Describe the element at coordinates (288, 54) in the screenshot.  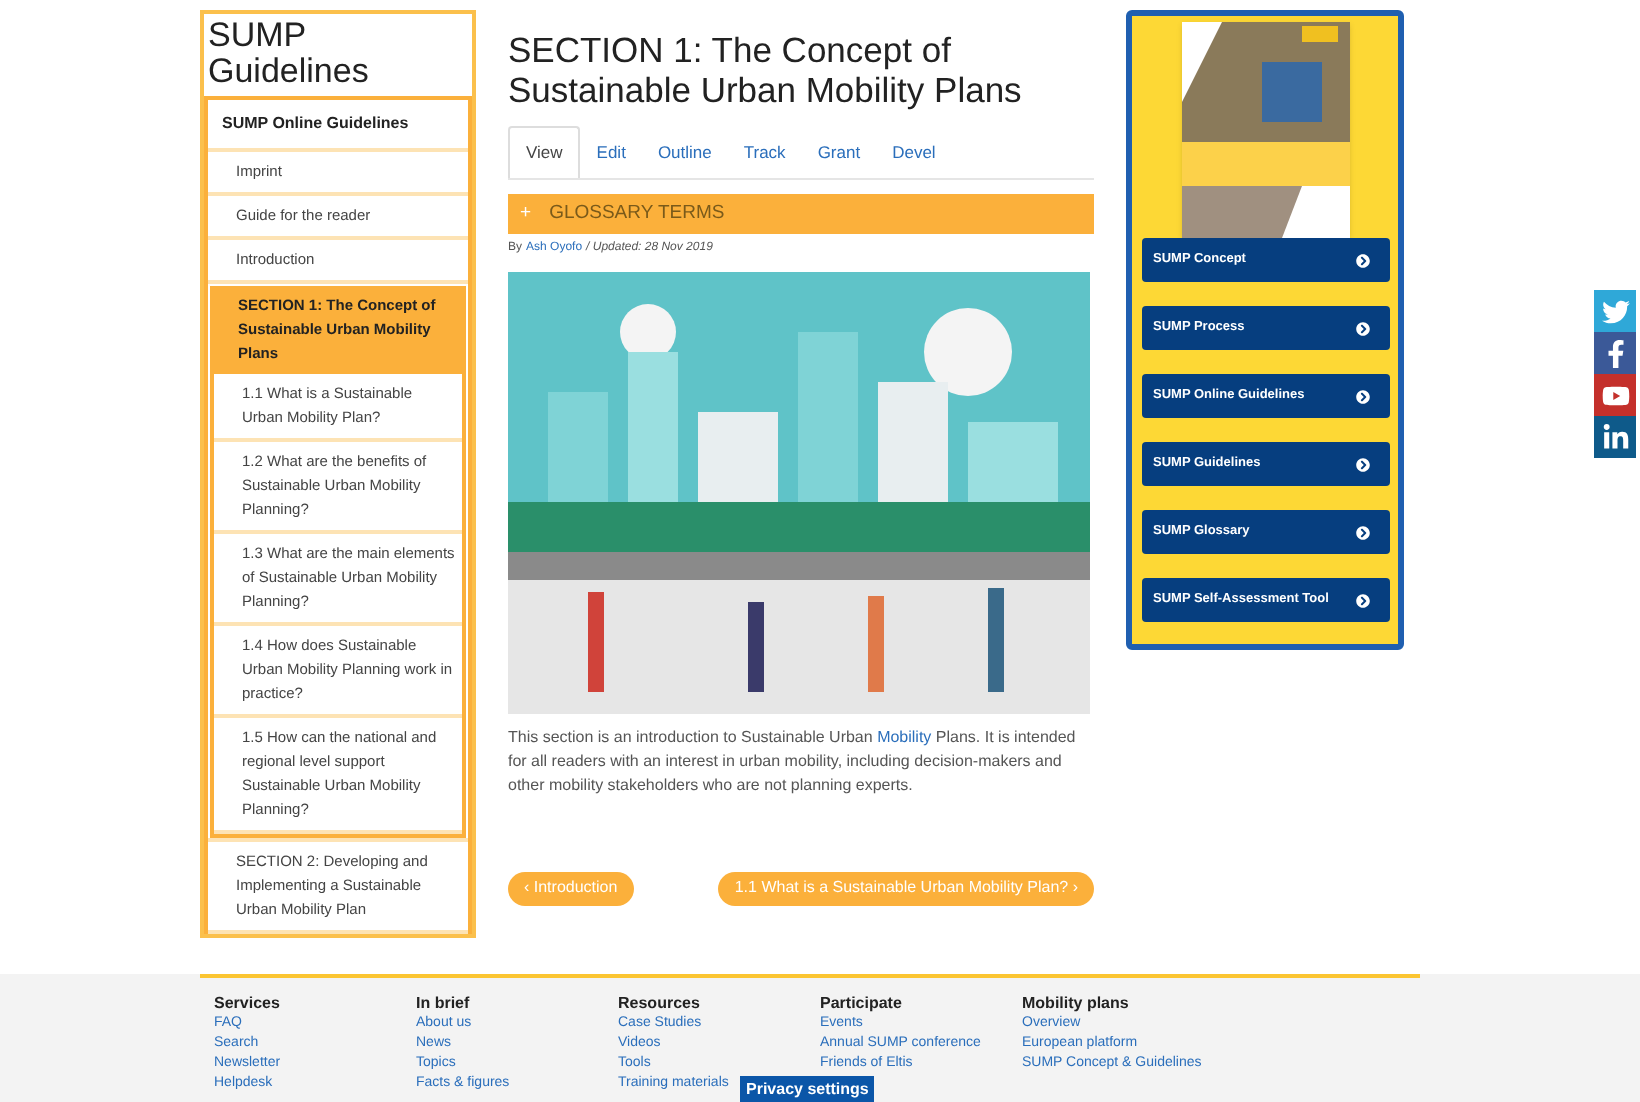
I see `sidebar-title: SUMP Guidelines` at that location.